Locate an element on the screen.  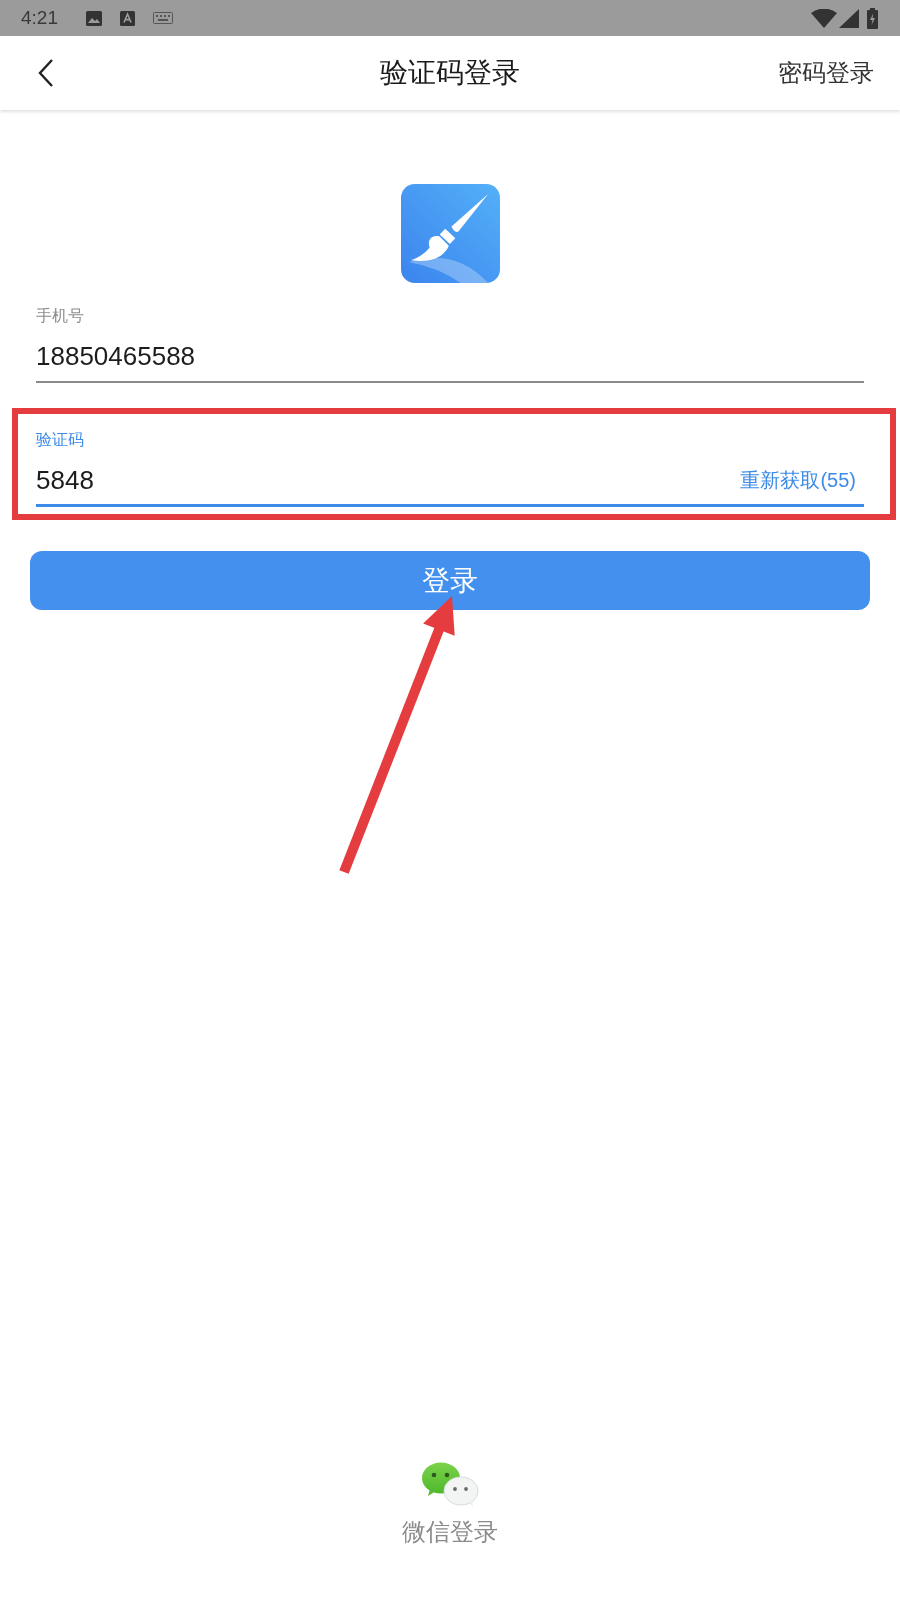
input-field: 5848 is located at coordinates (388, 480).